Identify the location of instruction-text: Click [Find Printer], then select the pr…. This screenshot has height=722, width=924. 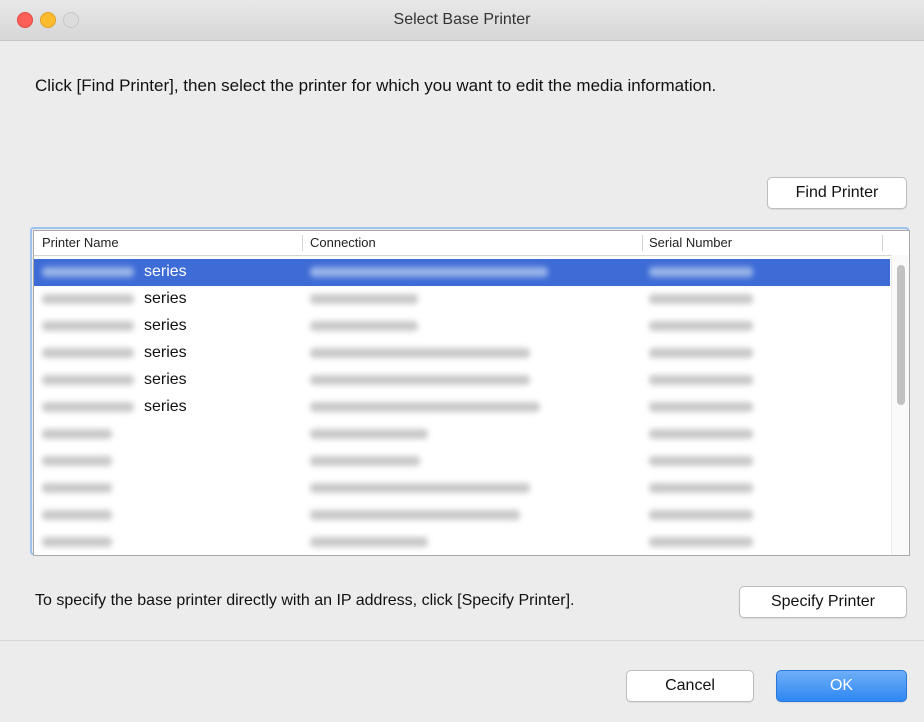
(376, 85).